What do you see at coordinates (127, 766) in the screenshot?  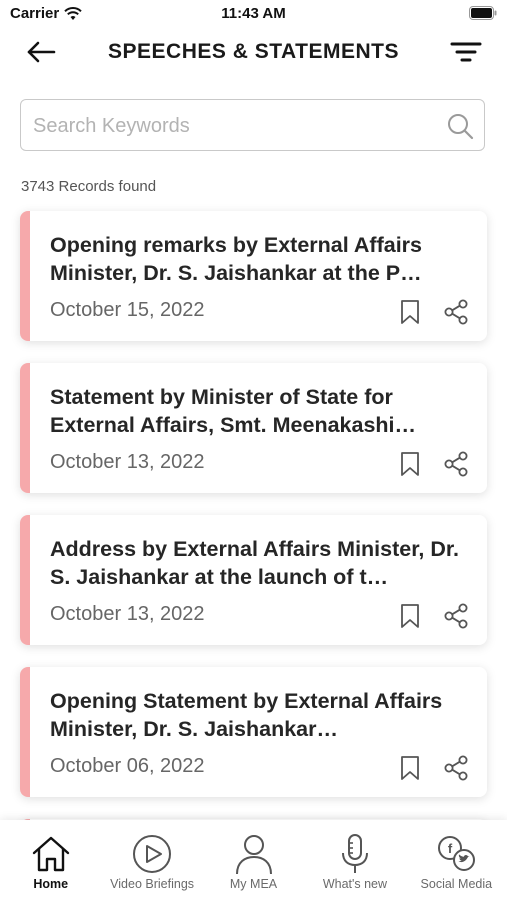 I see `card-date: October 06, 2022` at bounding box center [127, 766].